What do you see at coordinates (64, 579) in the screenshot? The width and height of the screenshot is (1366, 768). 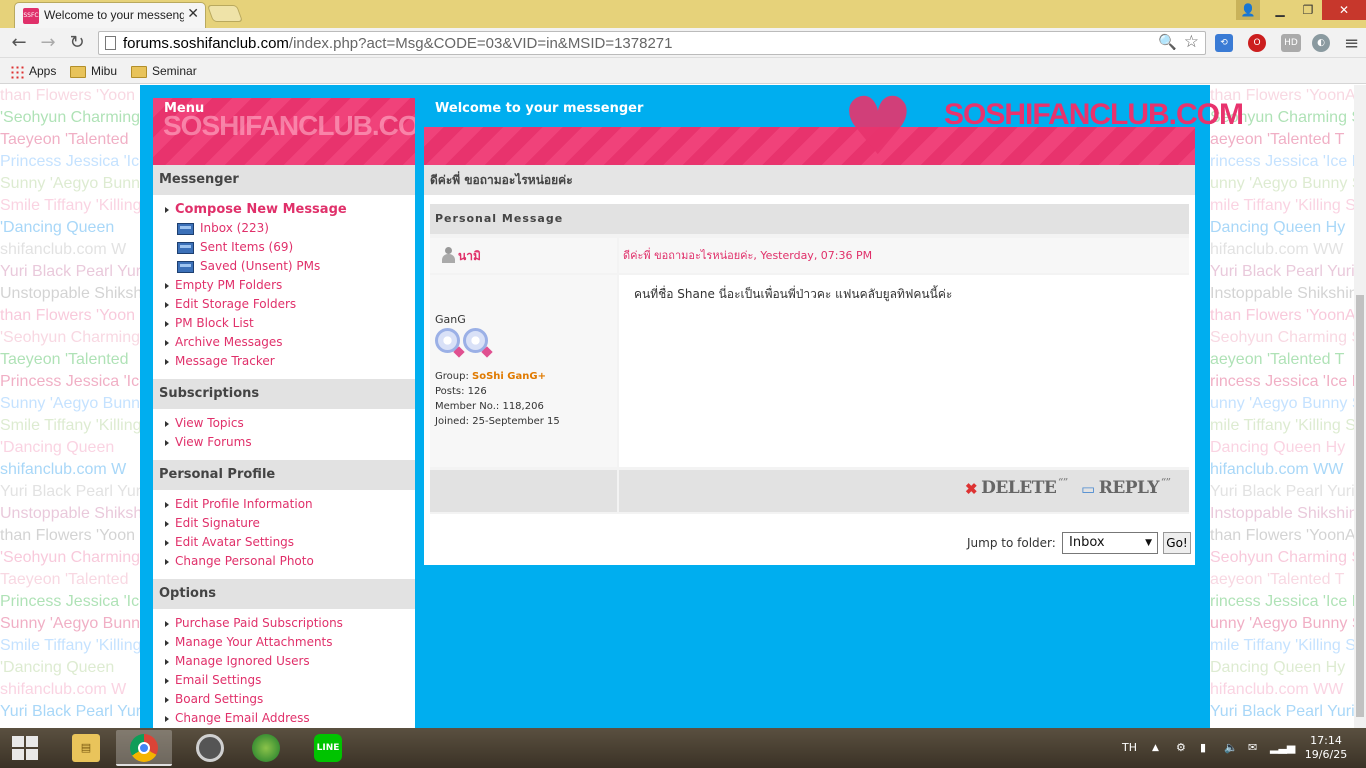 I see `background-text-line: Taeyeon 'Talented` at bounding box center [64, 579].